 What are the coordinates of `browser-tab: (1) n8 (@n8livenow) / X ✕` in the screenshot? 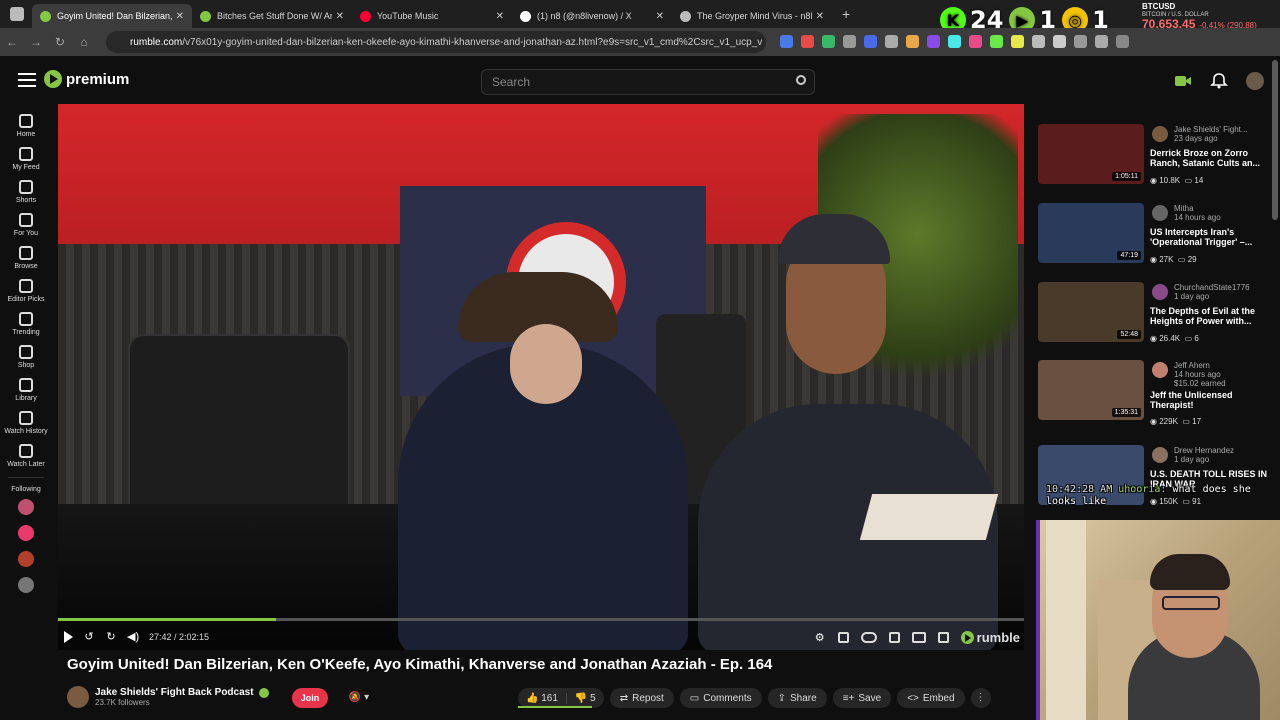 It's located at (592, 16).